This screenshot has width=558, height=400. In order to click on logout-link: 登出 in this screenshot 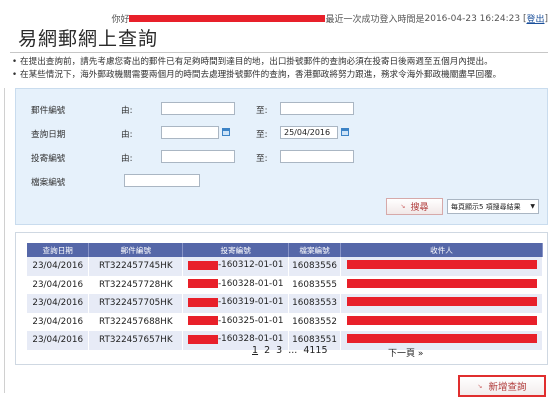, I will do `click(535, 18)`.